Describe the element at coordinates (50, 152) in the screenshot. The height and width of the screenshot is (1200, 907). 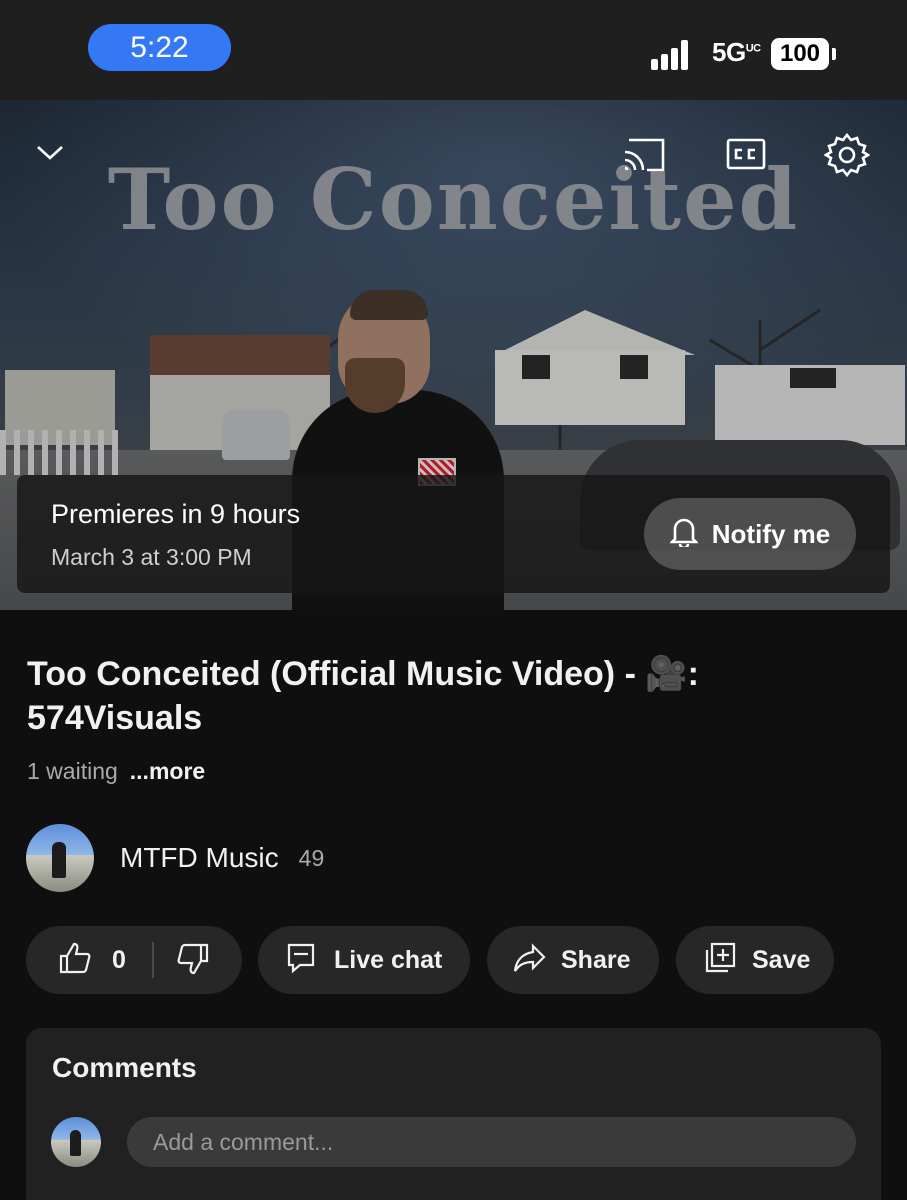
I see `chevron-down-icon` at that location.